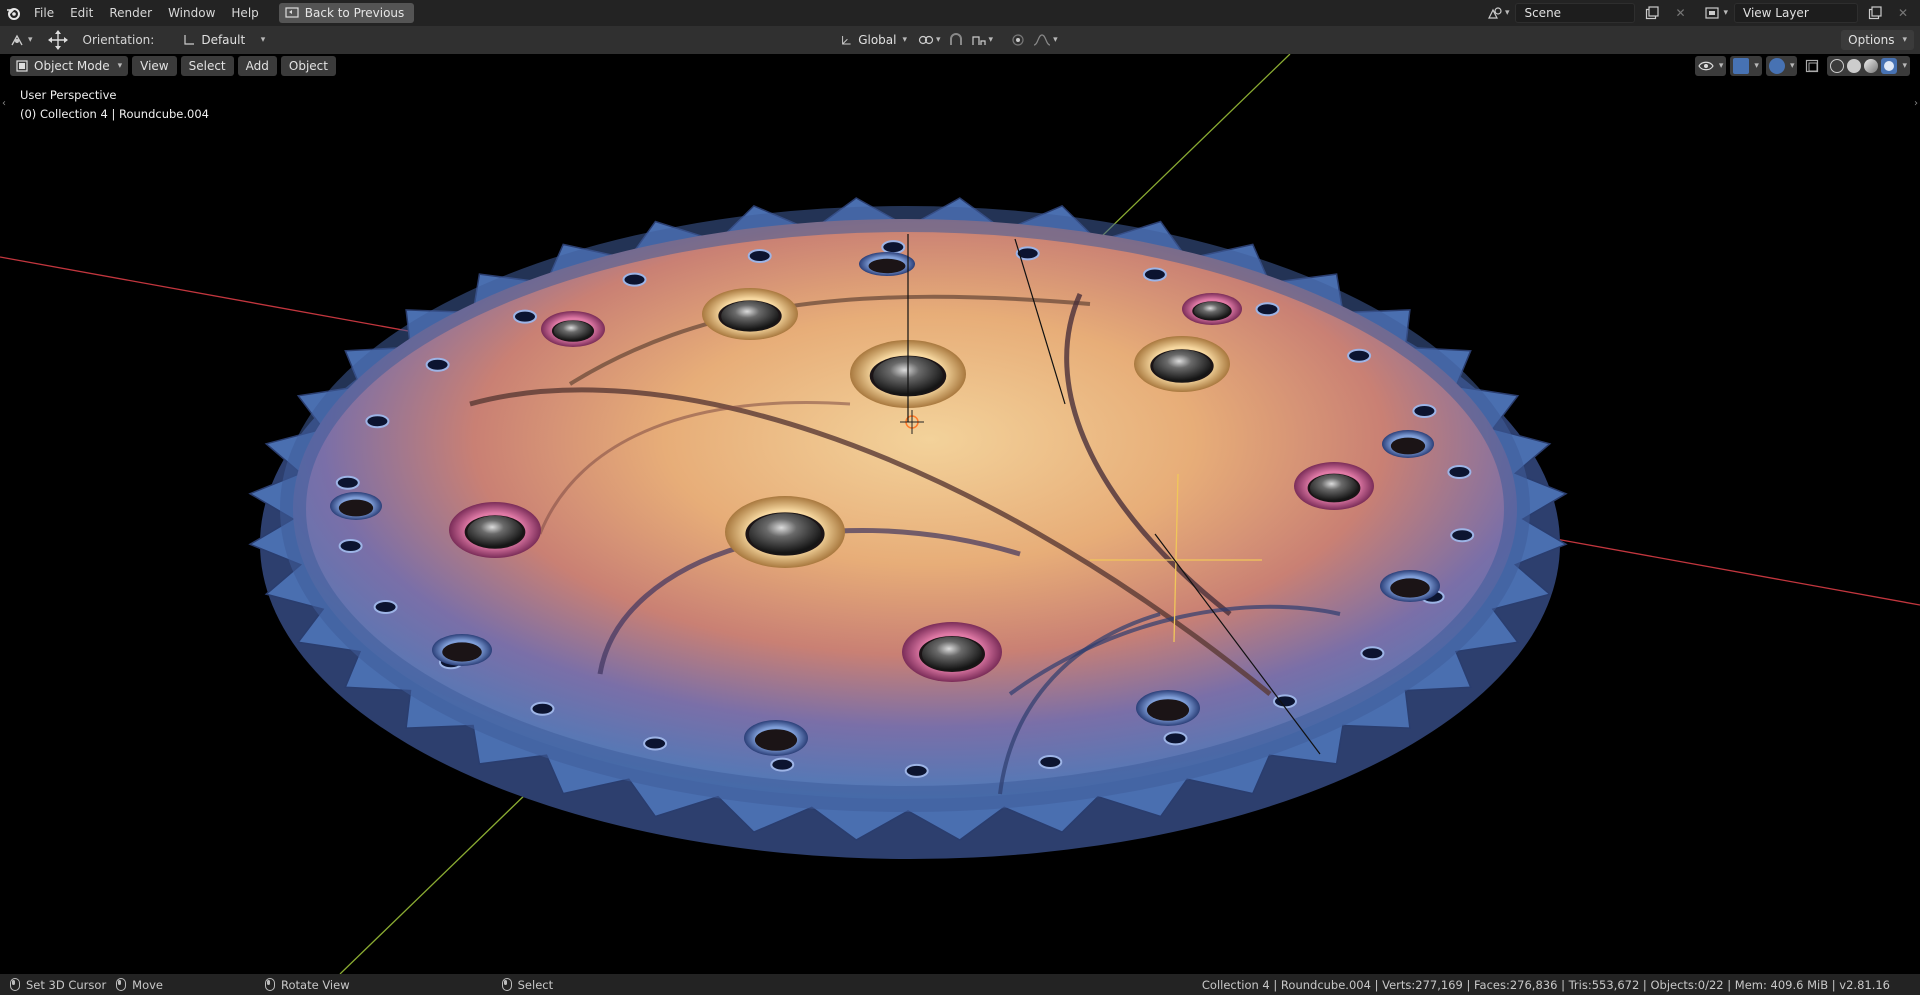 This screenshot has height=995, width=1920. I want to click on view-layer-selector-icon: ▾, so click(1716, 13).